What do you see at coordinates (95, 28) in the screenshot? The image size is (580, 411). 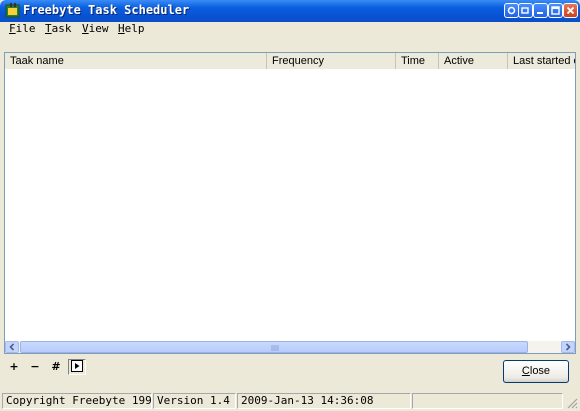 I see `menu-view: View` at bounding box center [95, 28].